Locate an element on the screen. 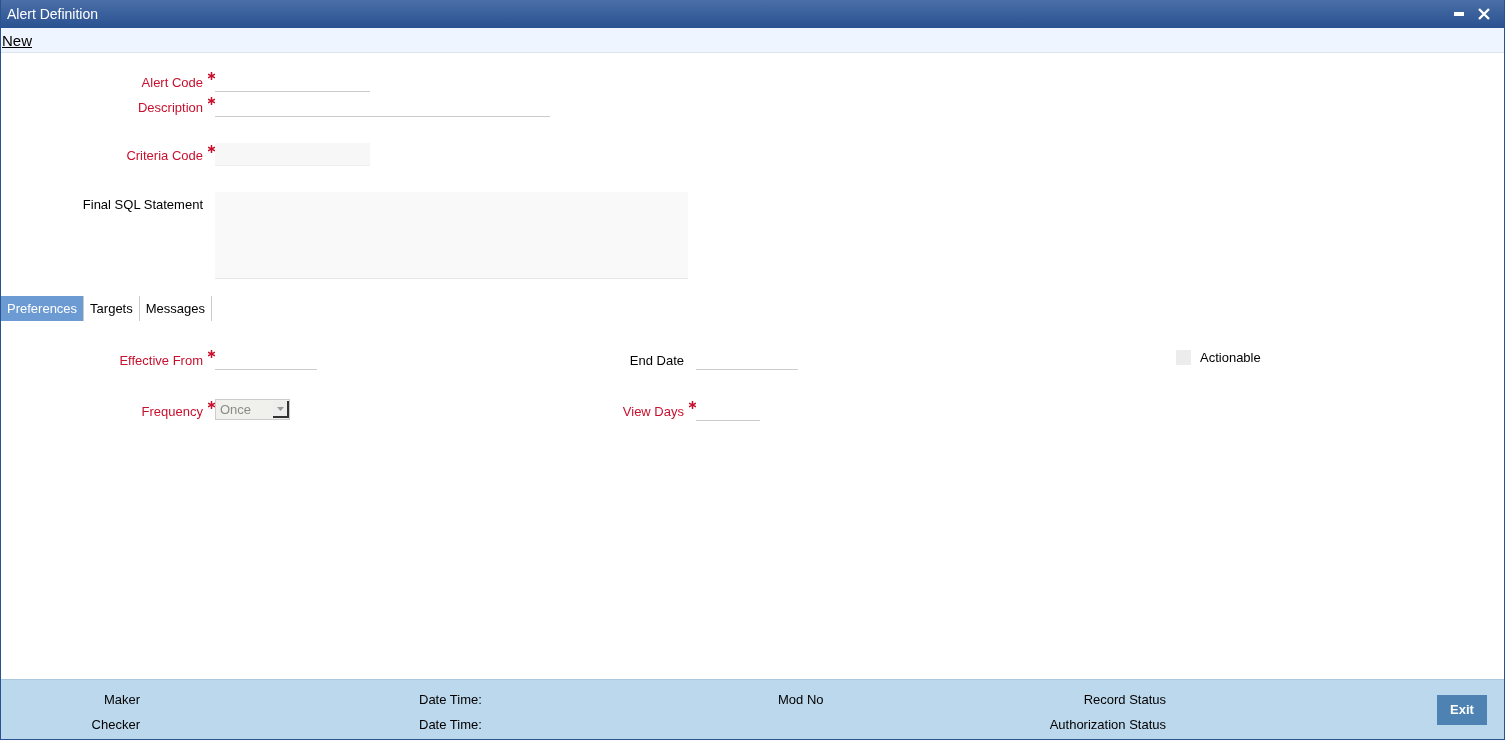 The image size is (1505, 740). checkbox-label: Actionable is located at coordinates (1230, 357).